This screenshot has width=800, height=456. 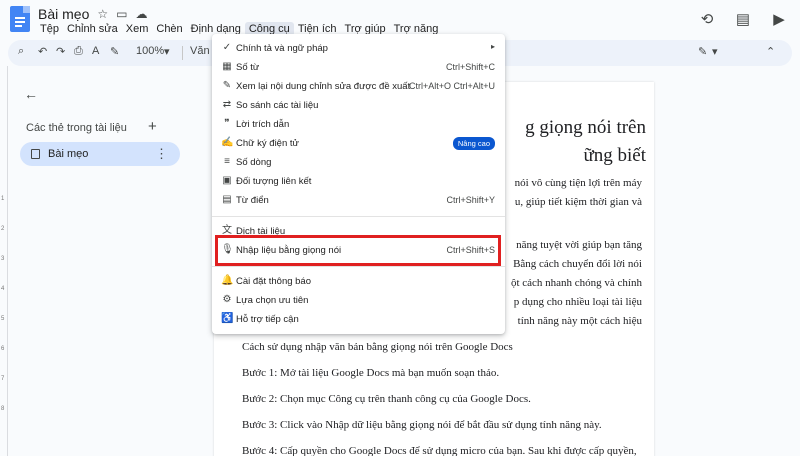 What do you see at coordinates (76, 128) in the screenshot?
I see `tabs-heading: Các thẻ trong tài liệu` at bounding box center [76, 128].